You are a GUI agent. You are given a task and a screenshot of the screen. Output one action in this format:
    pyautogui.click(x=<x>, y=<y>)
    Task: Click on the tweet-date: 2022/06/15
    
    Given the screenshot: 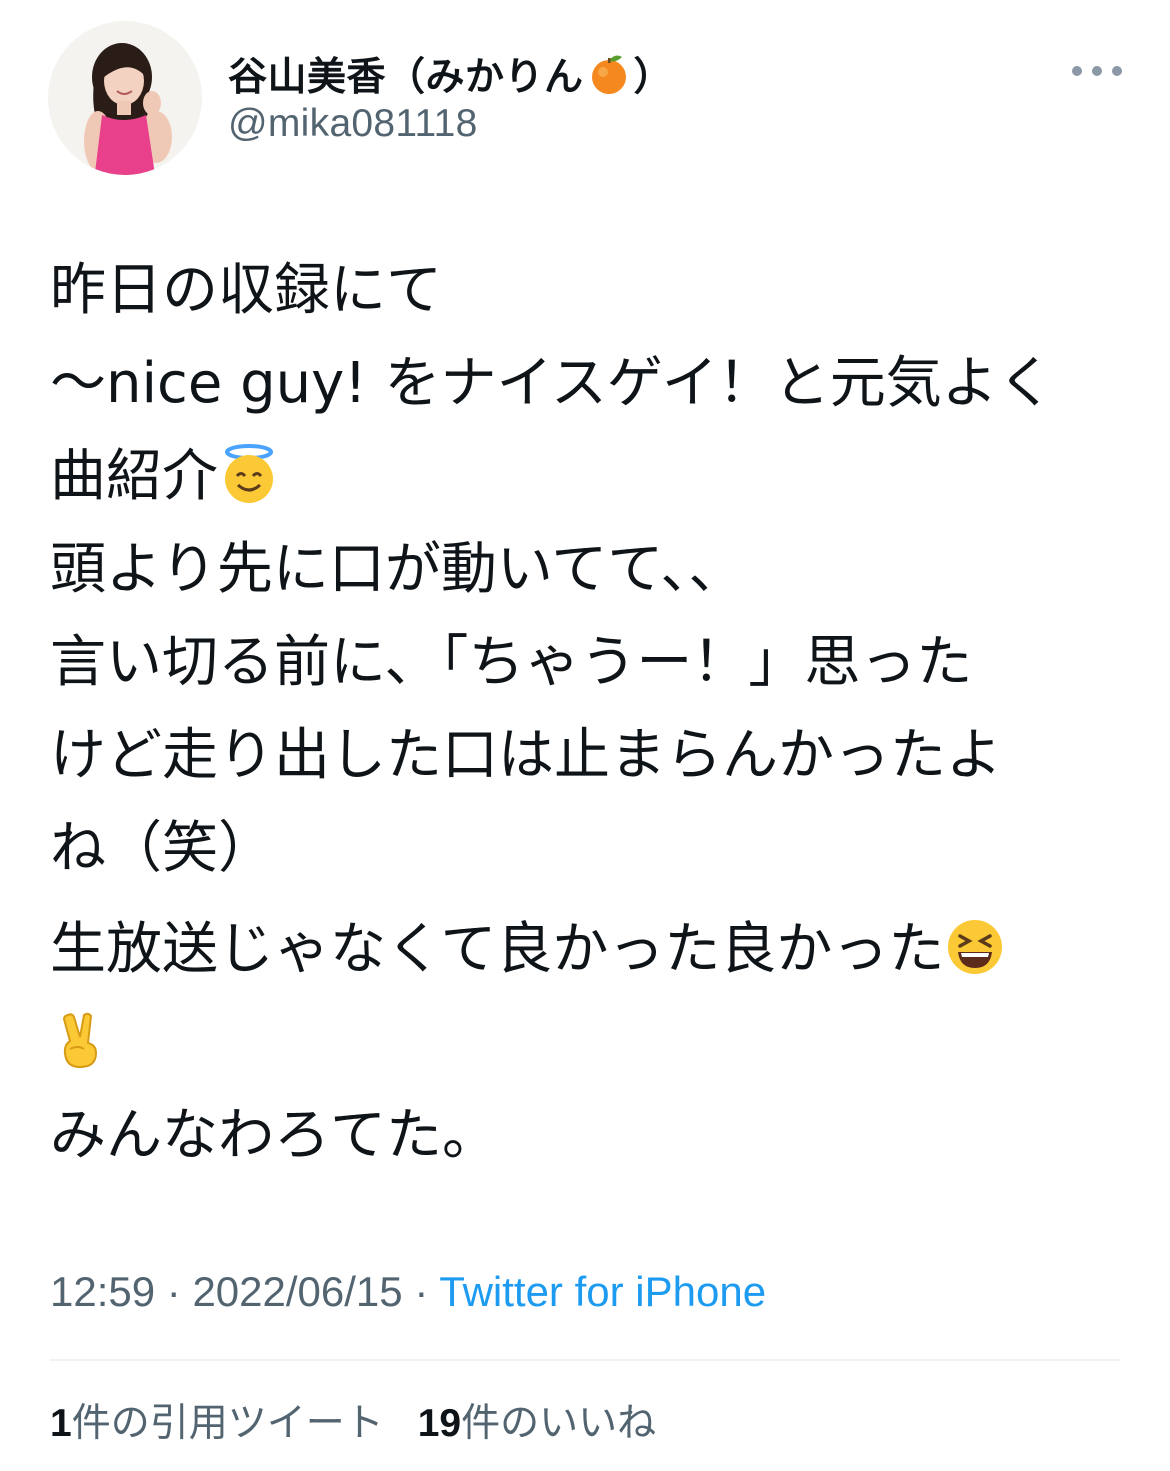 What is the action you would take?
    pyautogui.click(x=297, y=1291)
    